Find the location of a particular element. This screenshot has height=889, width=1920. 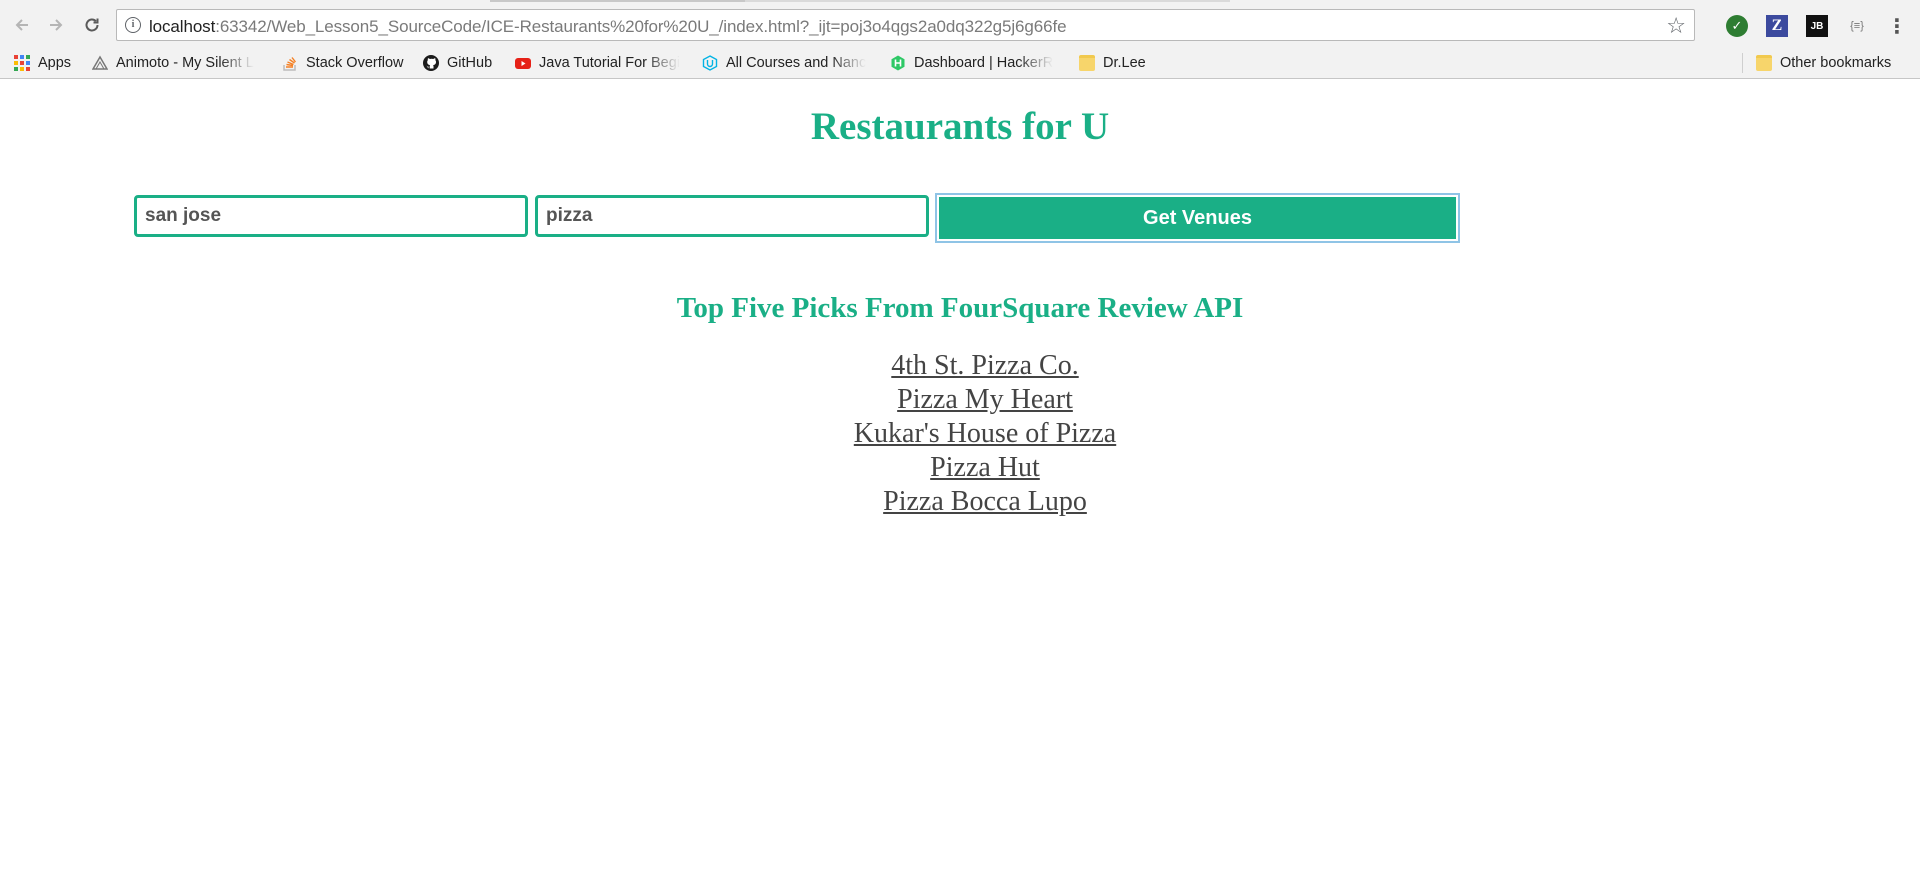

venue-link: Pizza Hut is located at coordinates (985, 467).